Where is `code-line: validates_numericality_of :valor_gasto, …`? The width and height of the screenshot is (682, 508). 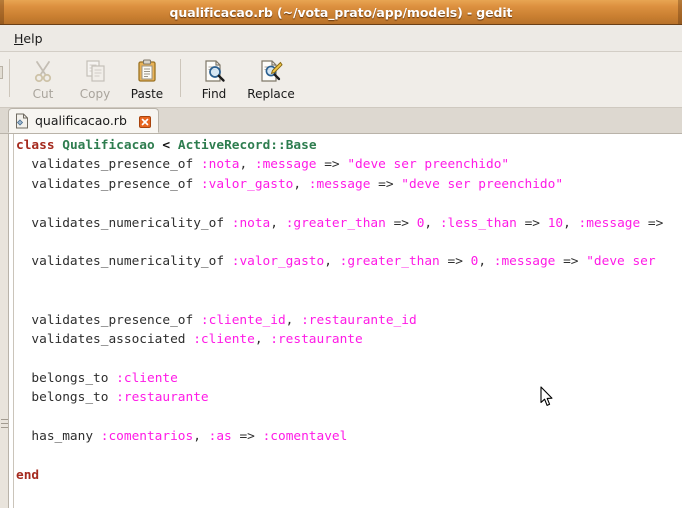
code-line: validates_numericality_of :valor_gasto, … is located at coordinates (349, 261).